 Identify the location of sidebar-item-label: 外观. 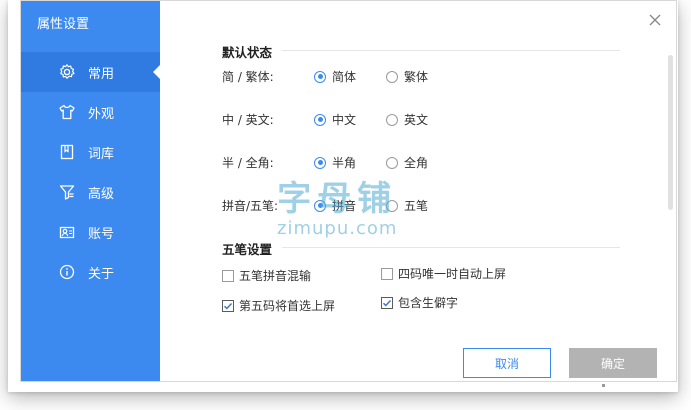
(101, 114).